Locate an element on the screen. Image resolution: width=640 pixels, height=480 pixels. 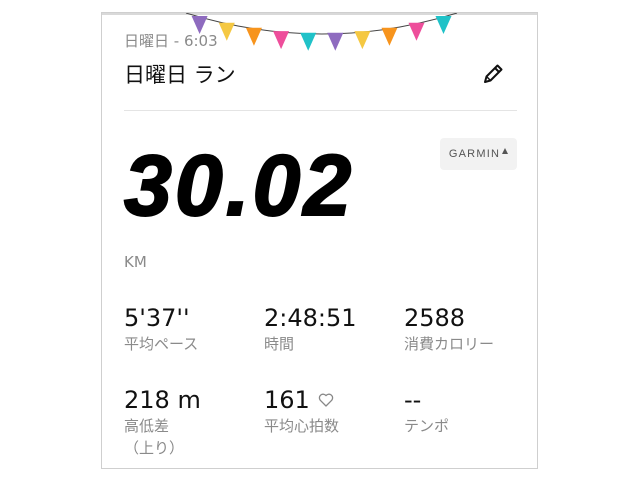
garmin-source-badge: GARMIN is located at coordinates (478, 154).